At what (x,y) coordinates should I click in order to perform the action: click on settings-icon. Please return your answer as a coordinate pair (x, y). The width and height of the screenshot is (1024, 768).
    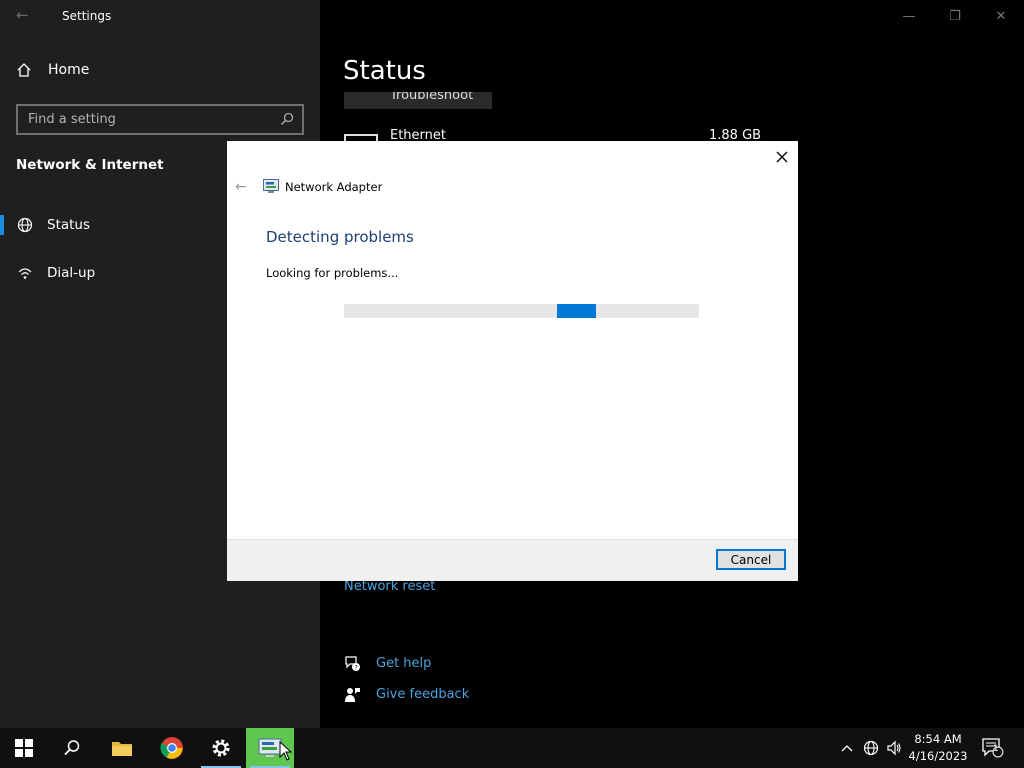
    Looking at the image, I should click on (221, 748).